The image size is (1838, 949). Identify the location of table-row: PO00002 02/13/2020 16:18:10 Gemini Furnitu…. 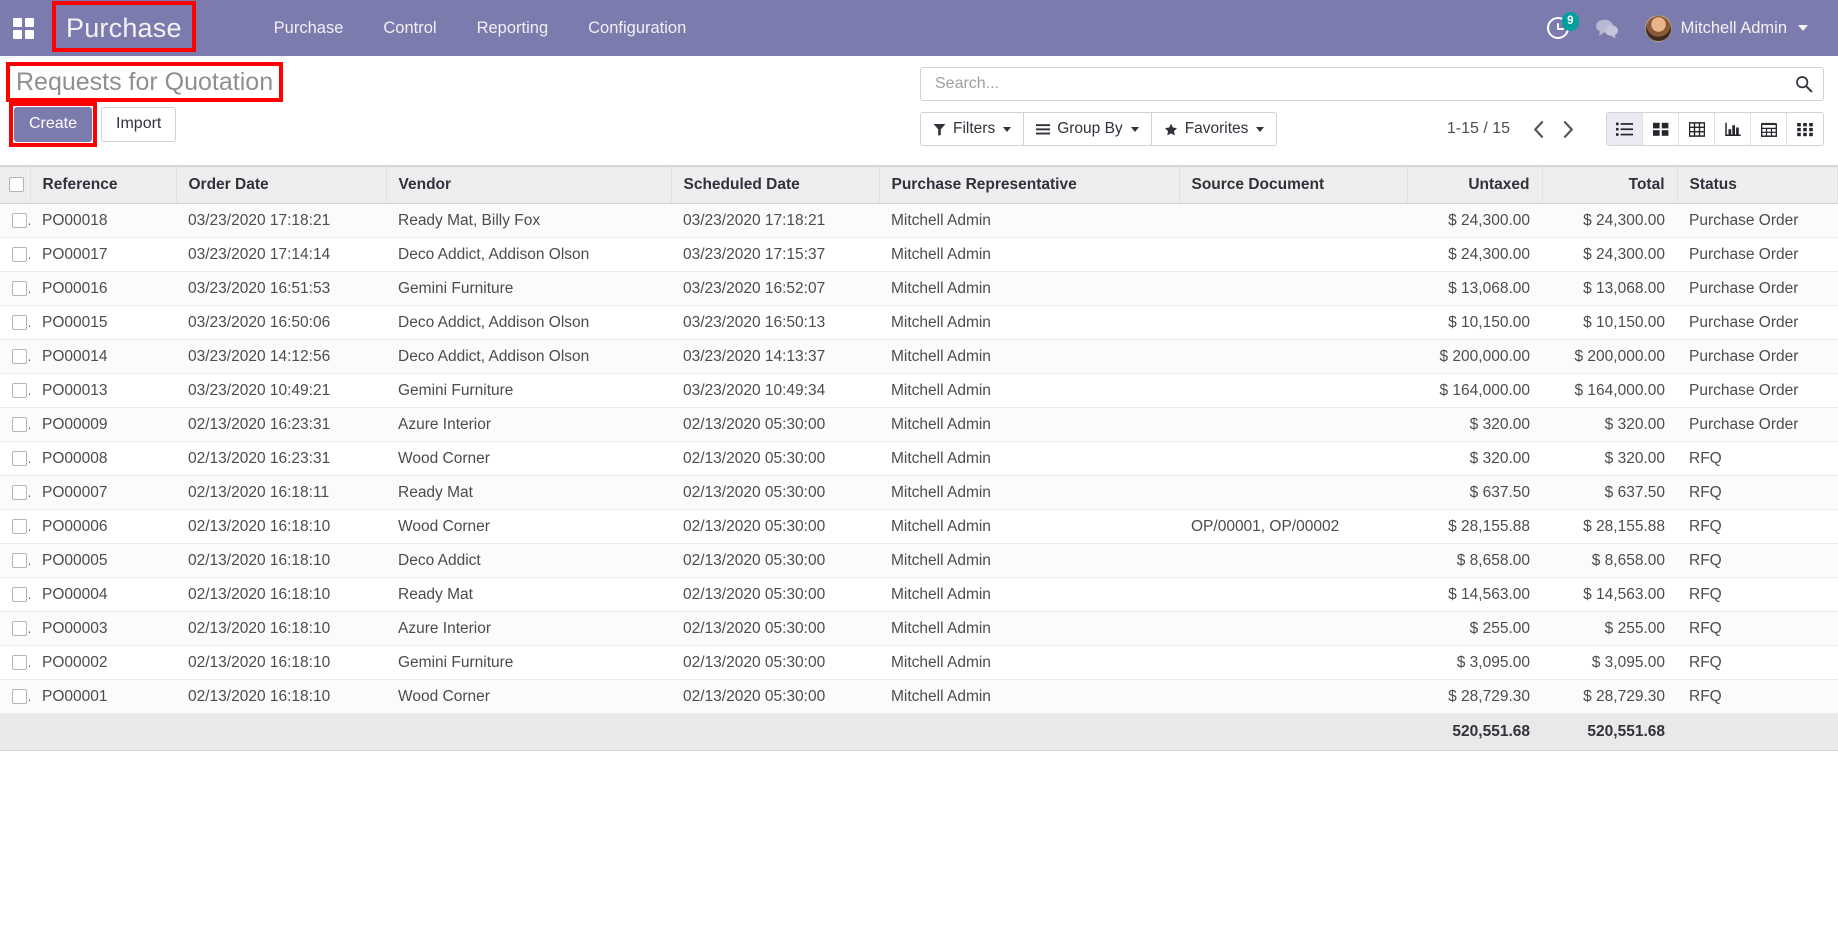
(919, 662).